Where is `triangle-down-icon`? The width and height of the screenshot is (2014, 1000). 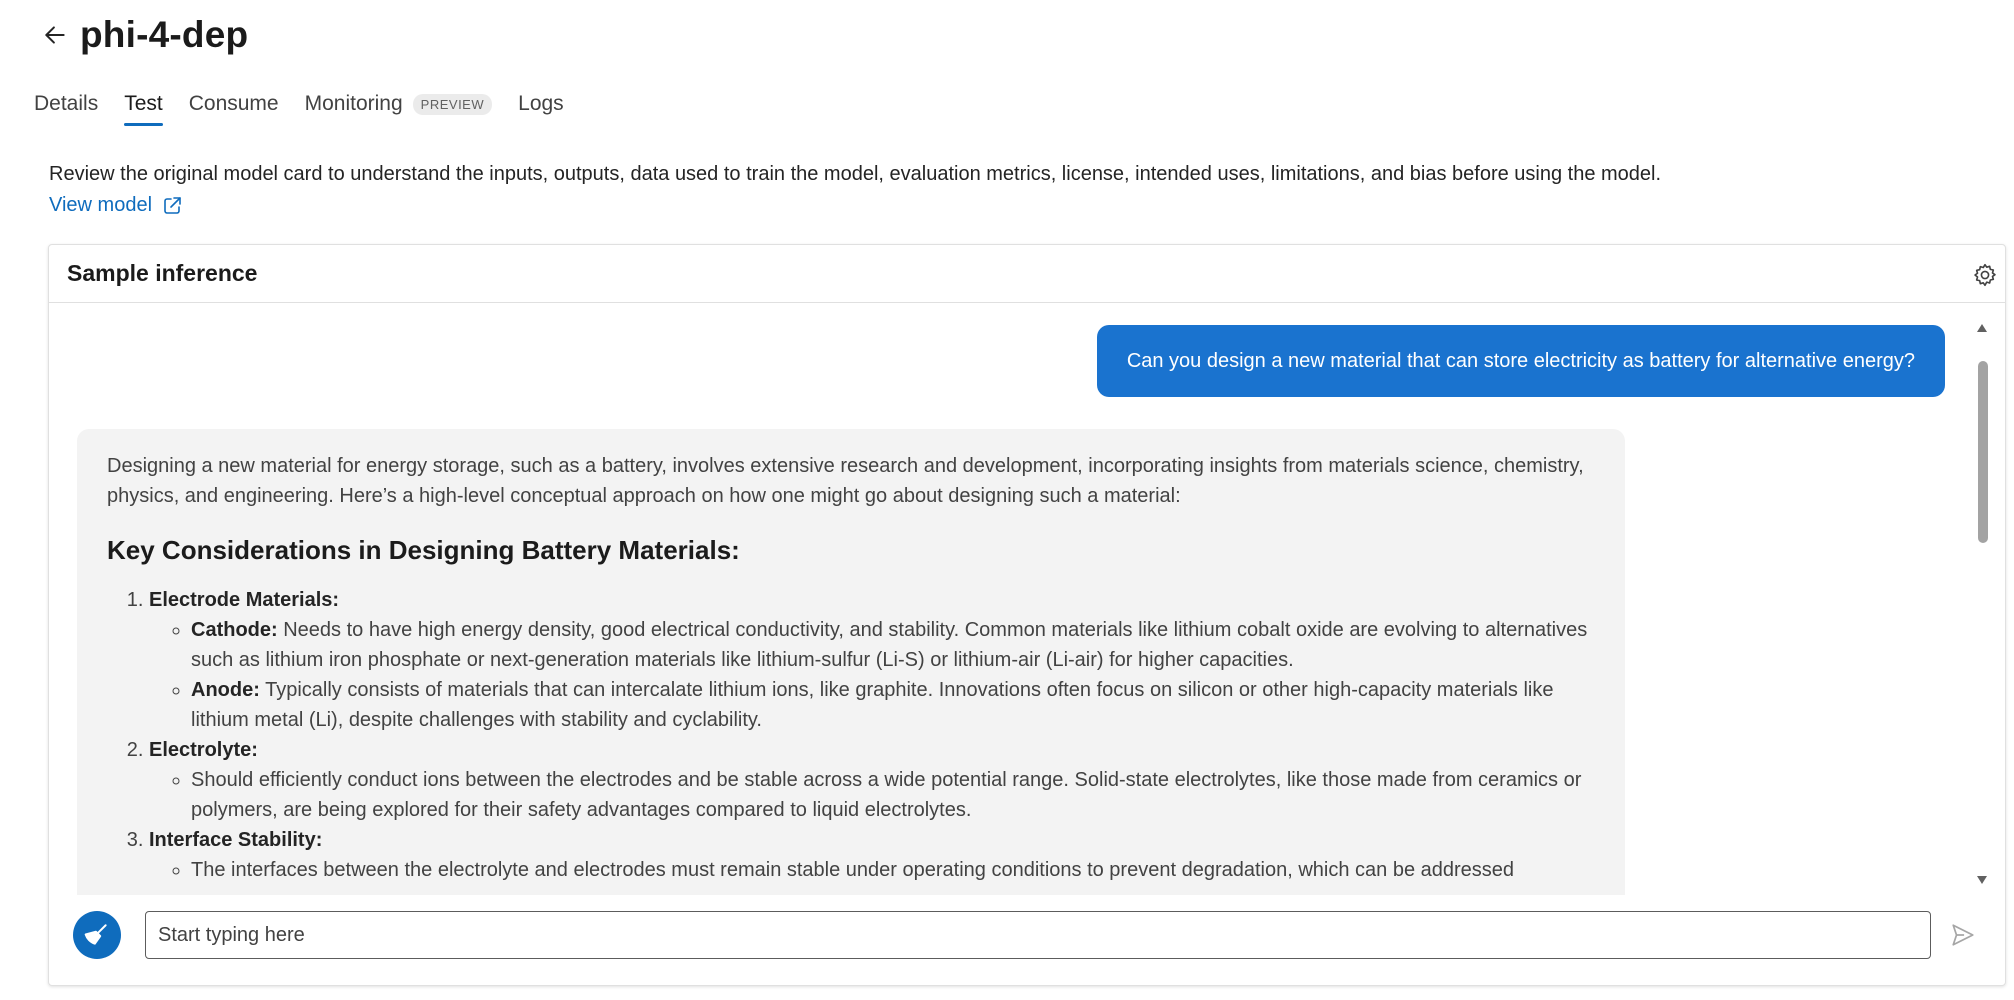 triangle-down-icon is located at coordinates (1982, 880).